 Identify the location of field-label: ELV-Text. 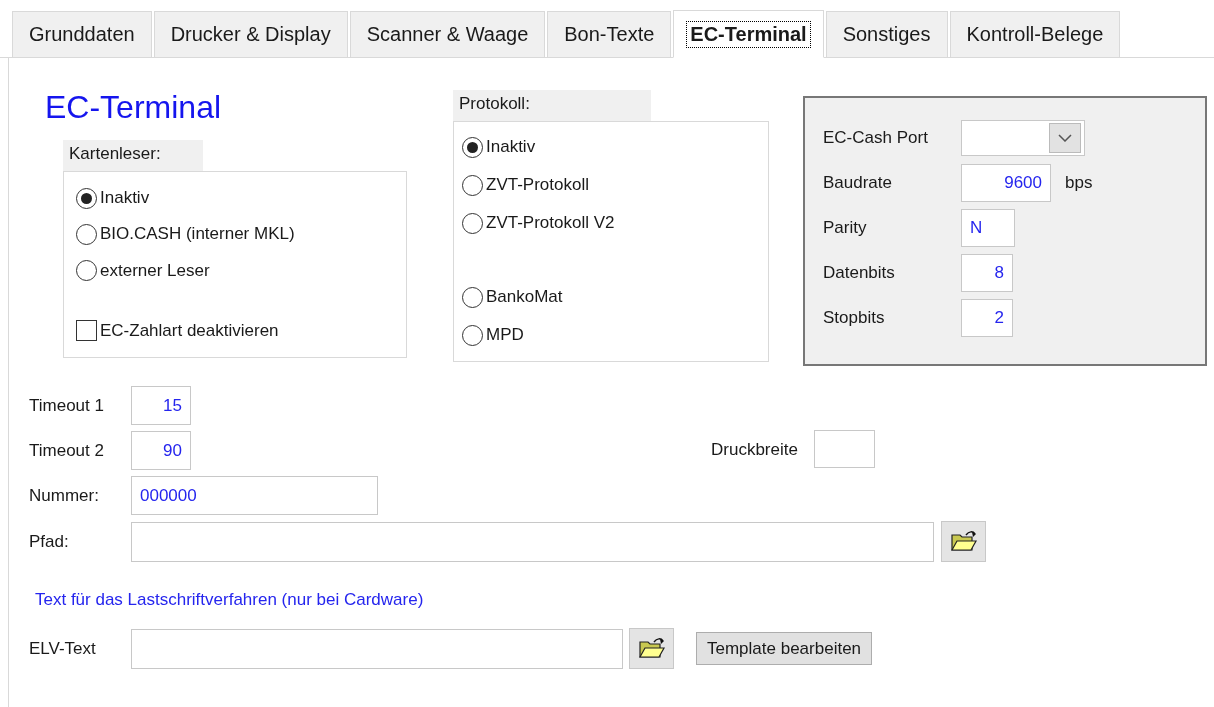
(63, 648).